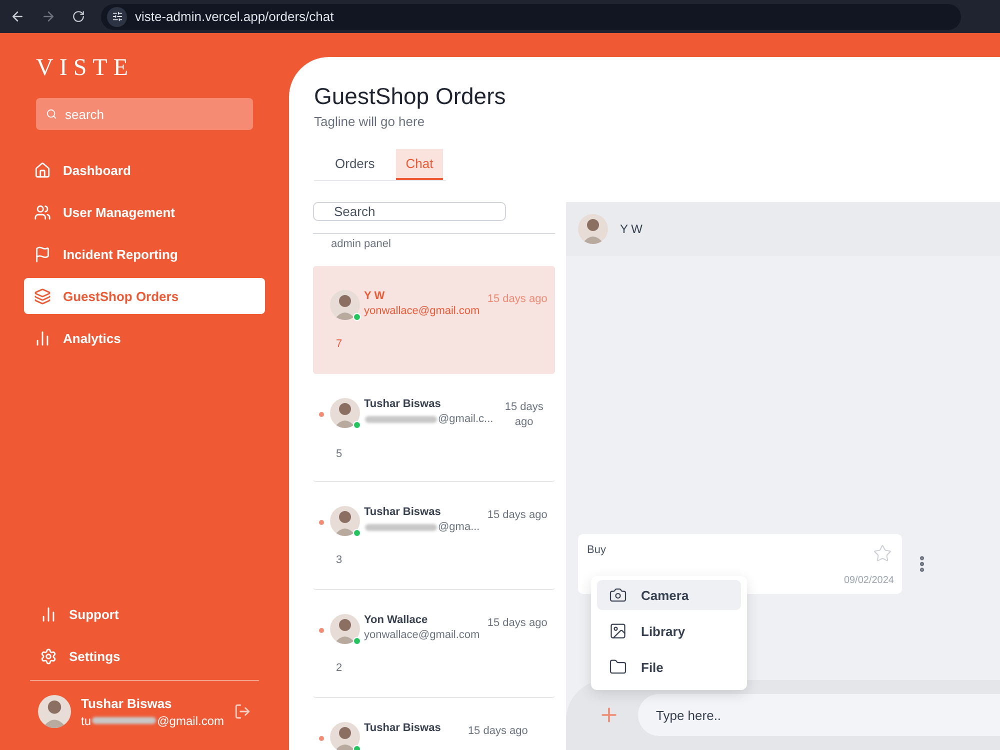  What do you see at coordinates (152, 721) in the screenshot?
I see `user-email: tu @gmail.com` at bounding box center [152, 721].